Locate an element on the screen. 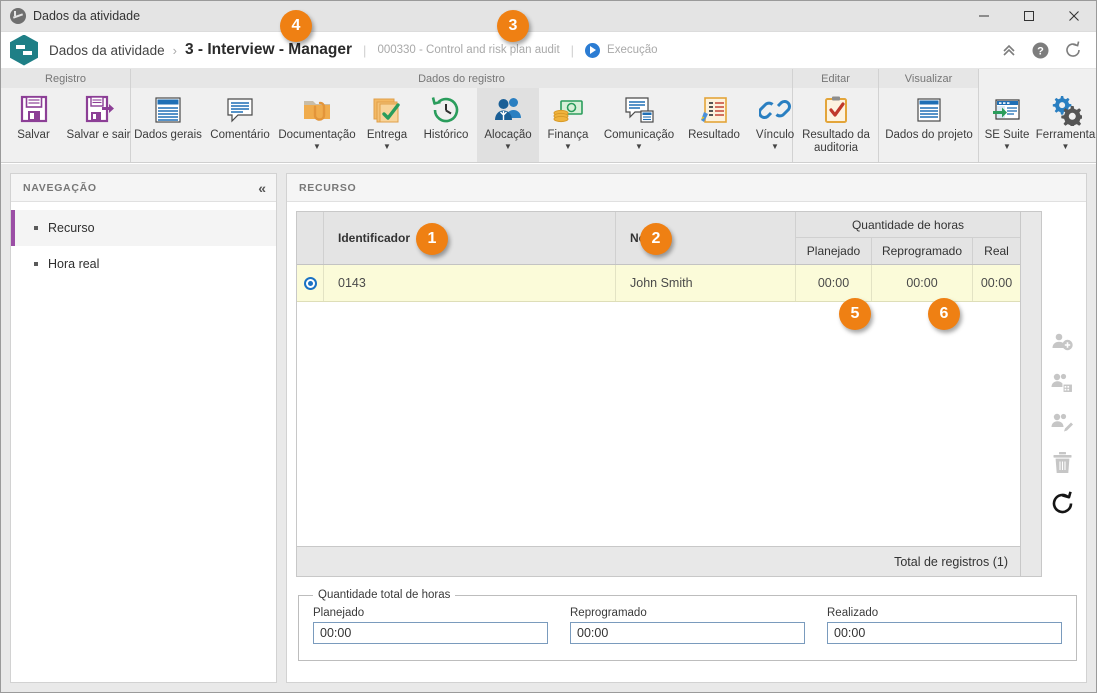 The height and width of the screenshot is (693, 1097). column-group-label: Quantidade de horas is located at coordinates (908, 225).